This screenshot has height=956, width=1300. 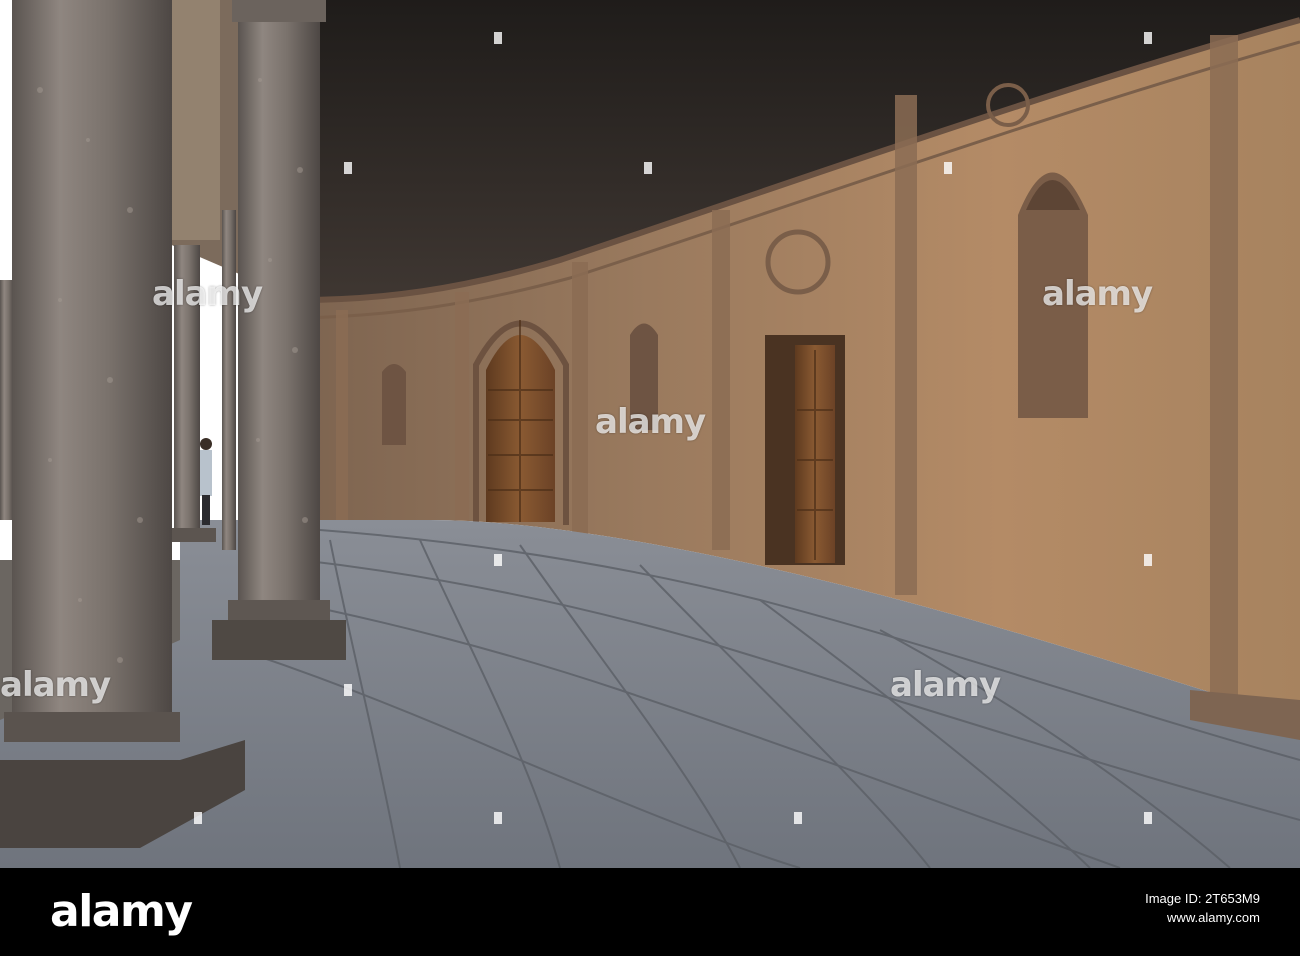 I want to click on footer-bar: alamy, so click(x=650, y=912).